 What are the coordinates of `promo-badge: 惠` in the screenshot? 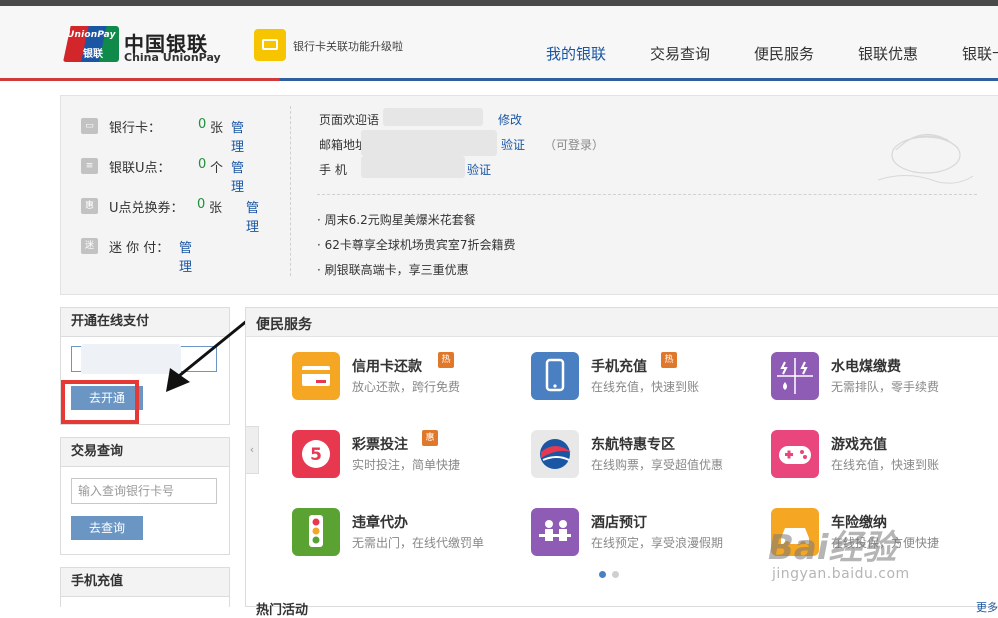 It's located at (430, 438).